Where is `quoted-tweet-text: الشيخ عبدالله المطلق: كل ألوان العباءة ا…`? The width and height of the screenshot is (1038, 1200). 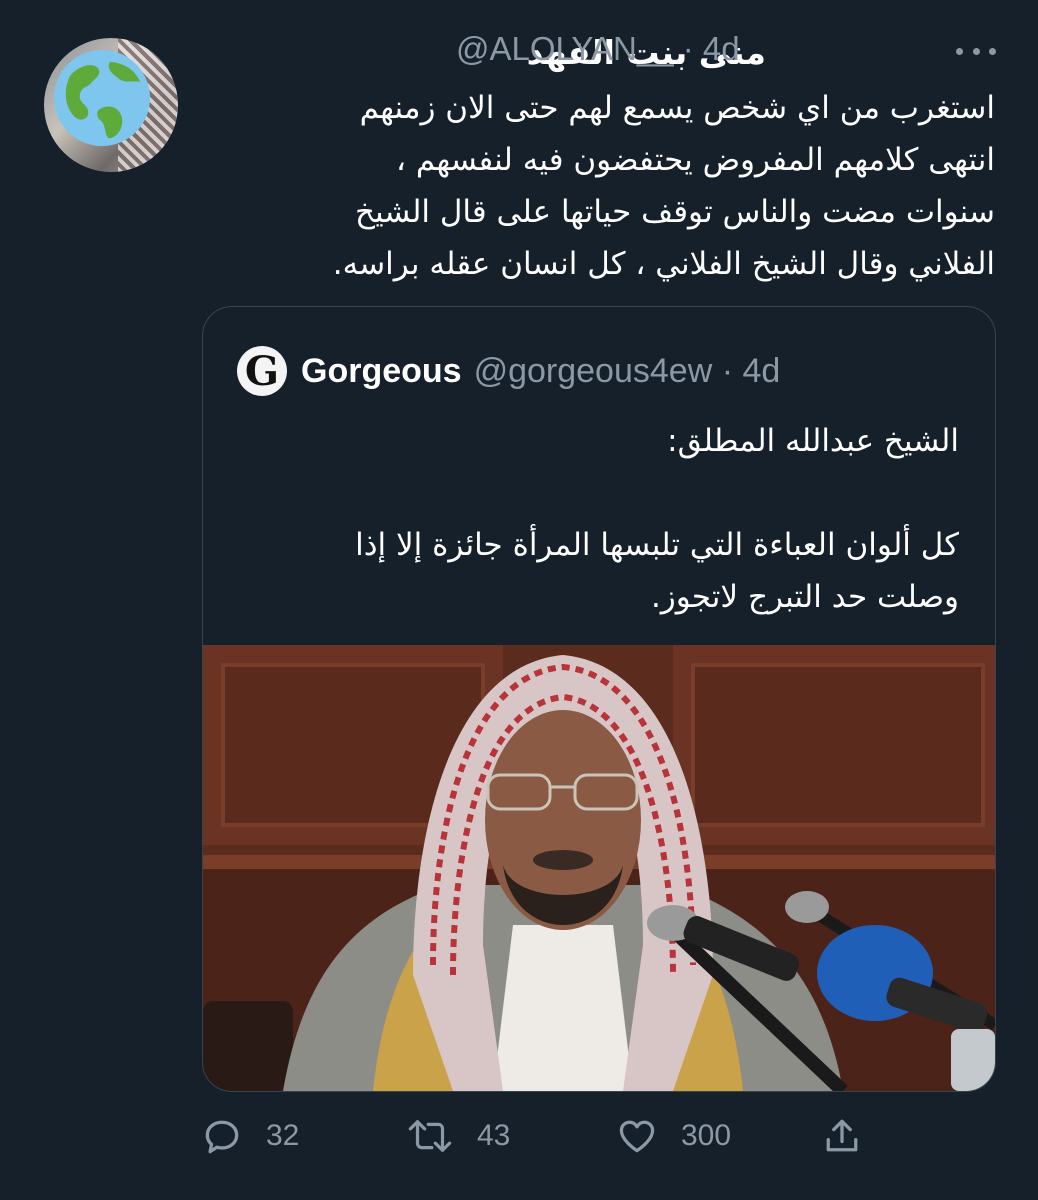 quoted-tweet-text: الشيخ عبدالله المطلق: كل ألوان العباءة ا… is located at coordinates (599, 519).